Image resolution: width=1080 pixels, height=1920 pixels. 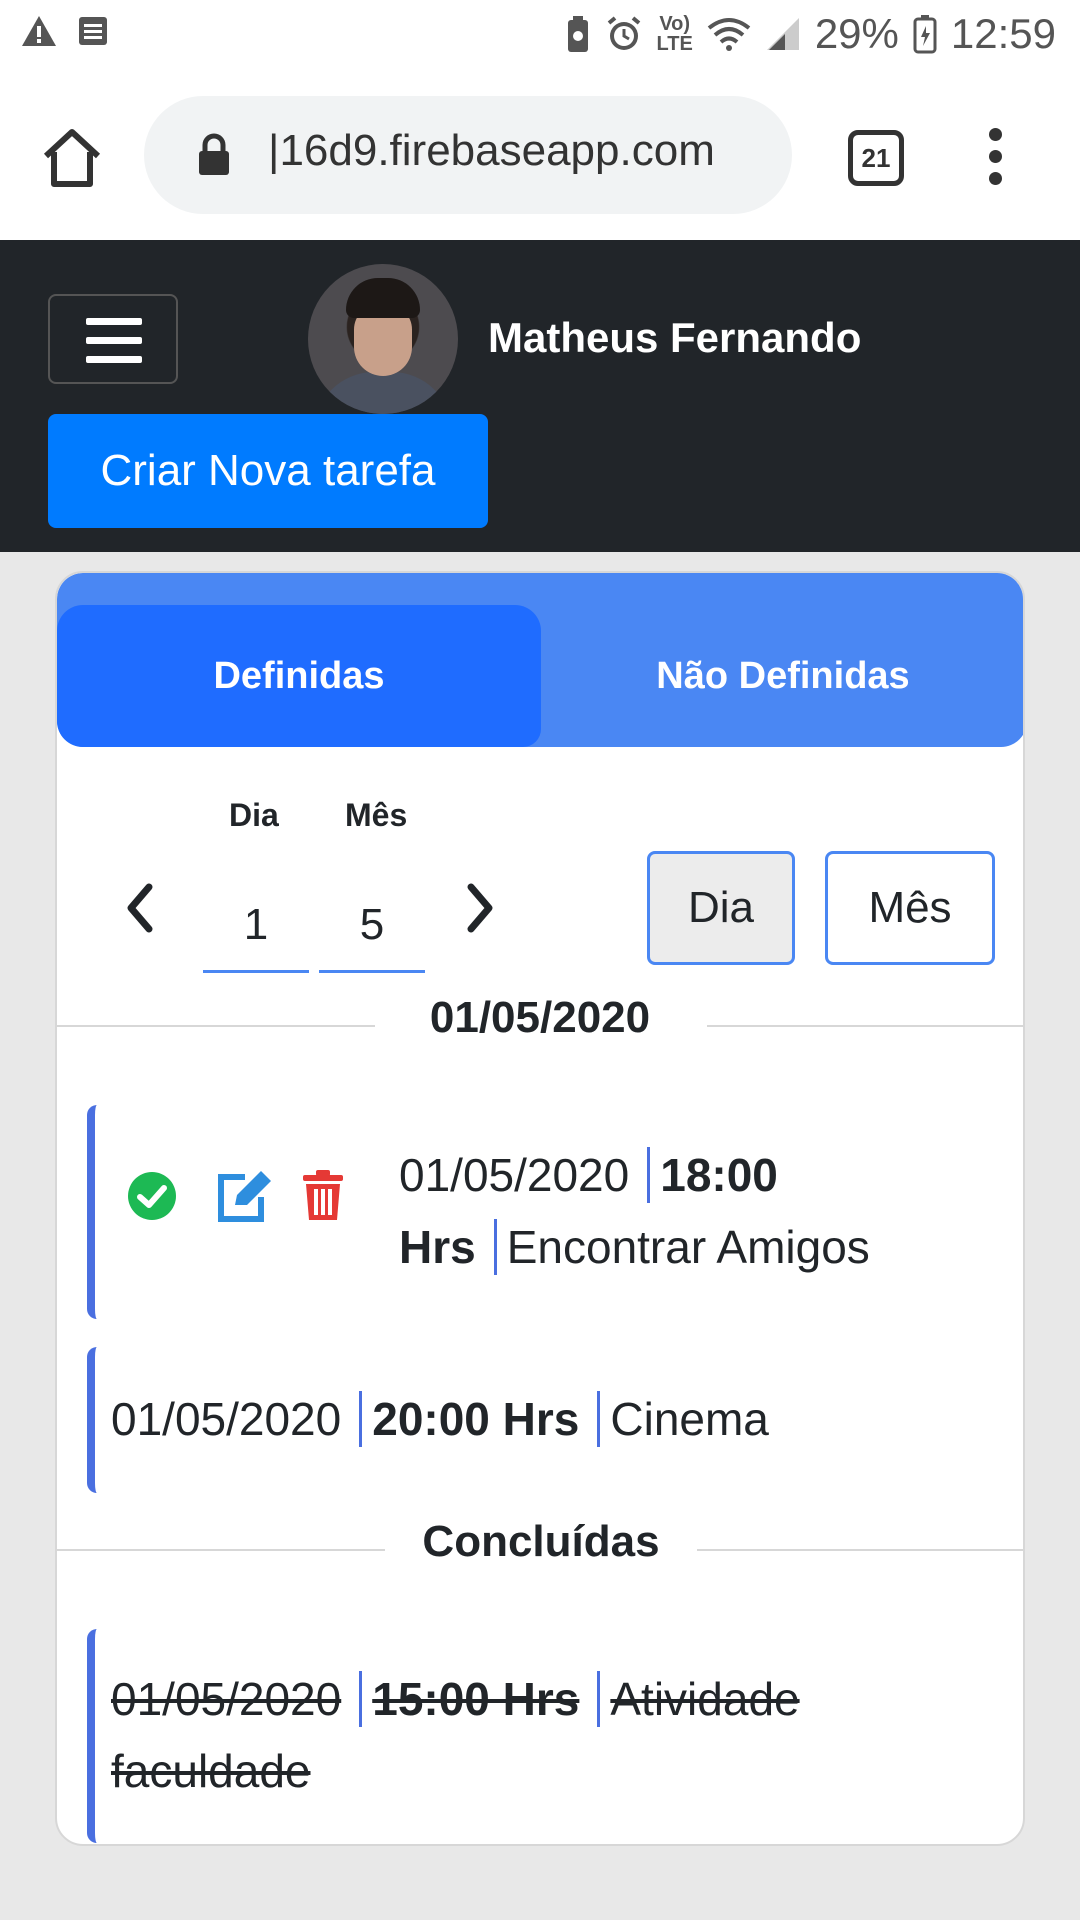 What do you see at coordinates (674, 44) in the screenshot?
I see `network-label: LTE` at bounding box center [674, 44].